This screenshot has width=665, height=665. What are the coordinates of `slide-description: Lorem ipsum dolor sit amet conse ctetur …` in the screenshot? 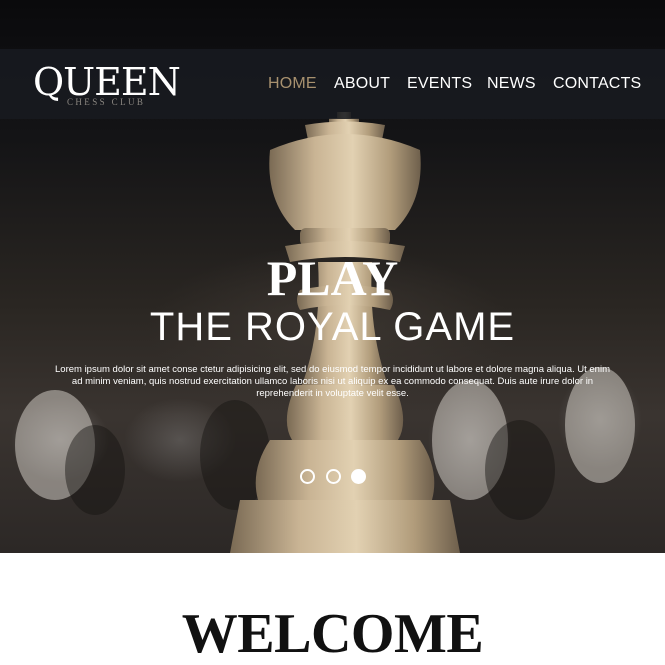 It's located at (332, 381).